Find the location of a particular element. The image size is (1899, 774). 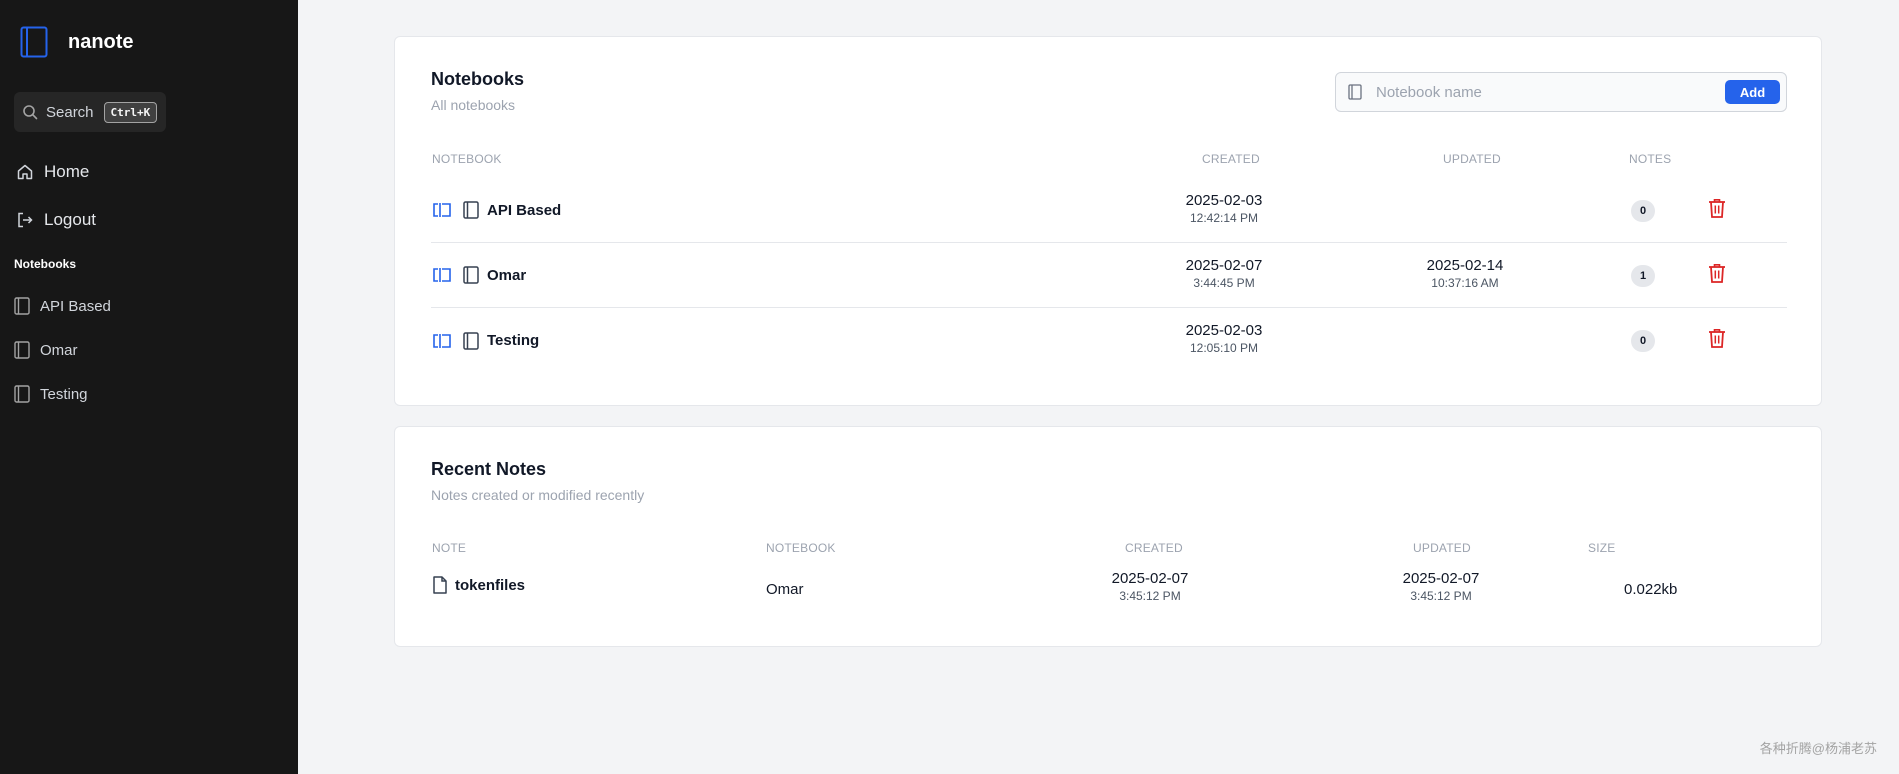

sidebar-item-label: Omar is located at coordinates (59, 350).